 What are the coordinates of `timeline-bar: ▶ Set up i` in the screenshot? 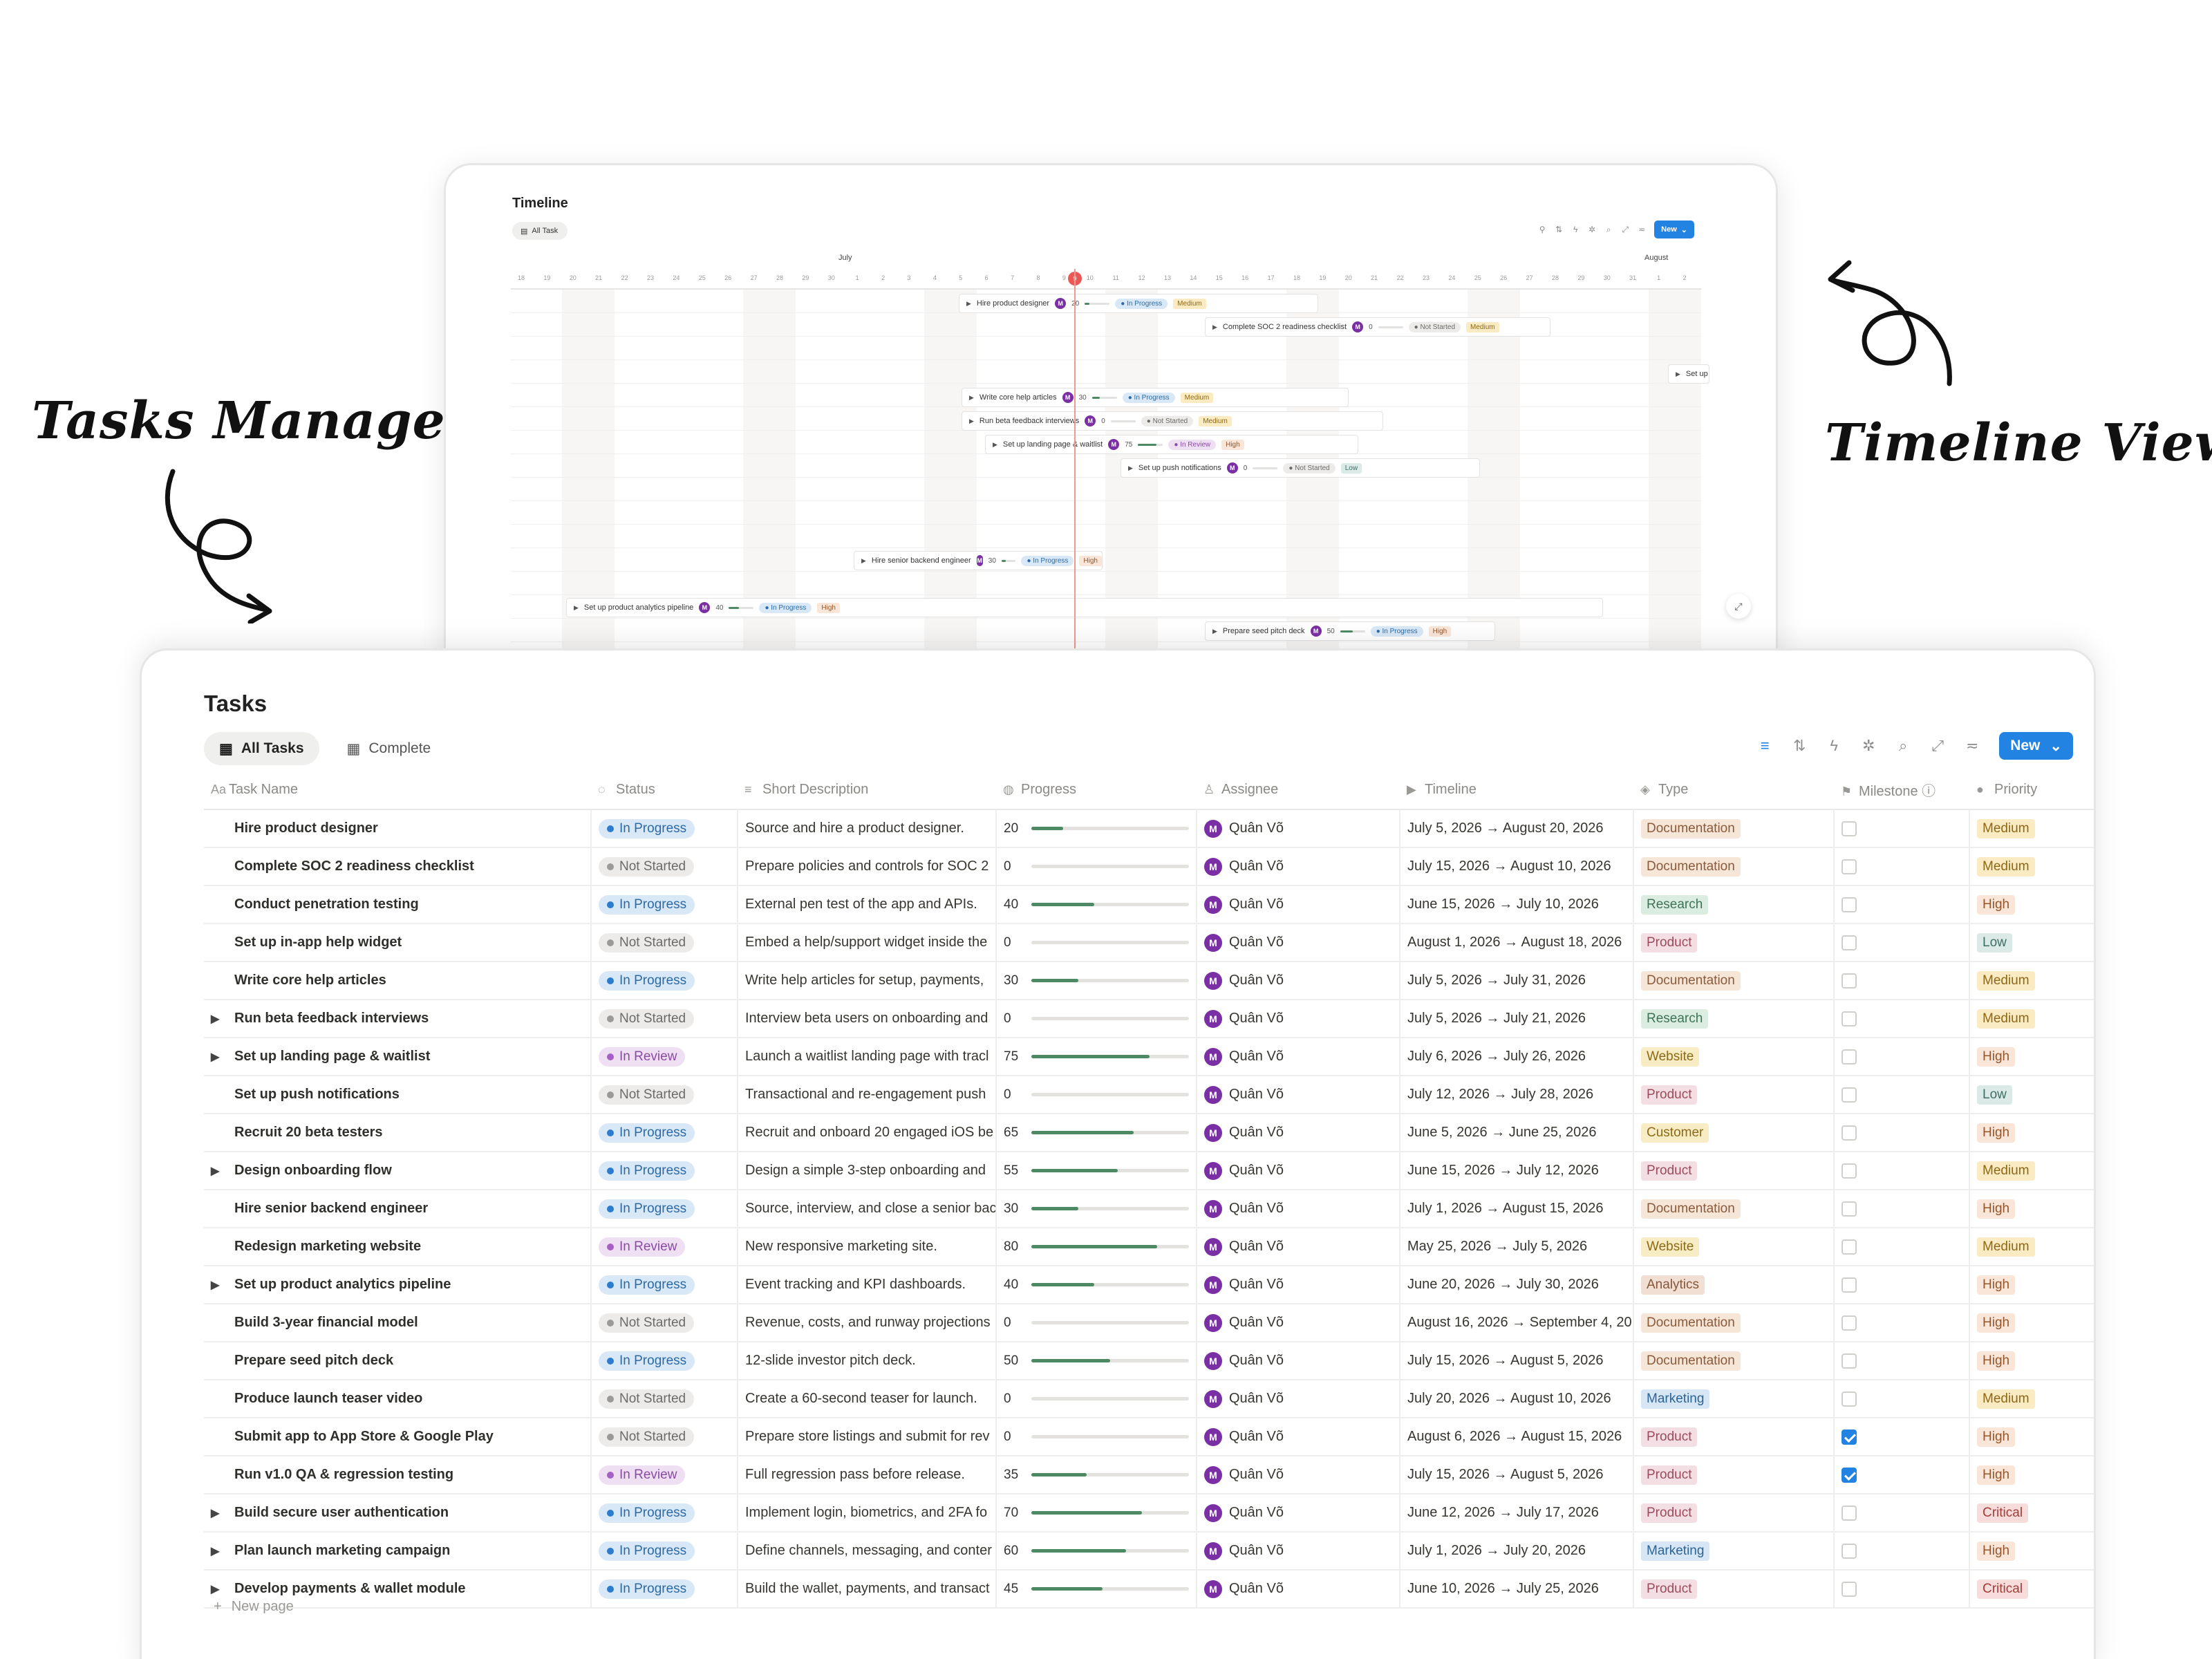 It's located at (1689, 374).